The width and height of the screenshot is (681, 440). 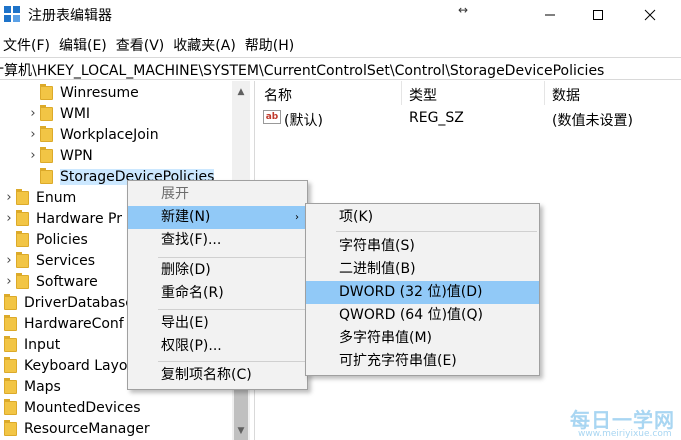 What do you see at coordinates (67, 281) in the screenshot?
I see `tree-item-label: Software` at bounding box center [67, 281].